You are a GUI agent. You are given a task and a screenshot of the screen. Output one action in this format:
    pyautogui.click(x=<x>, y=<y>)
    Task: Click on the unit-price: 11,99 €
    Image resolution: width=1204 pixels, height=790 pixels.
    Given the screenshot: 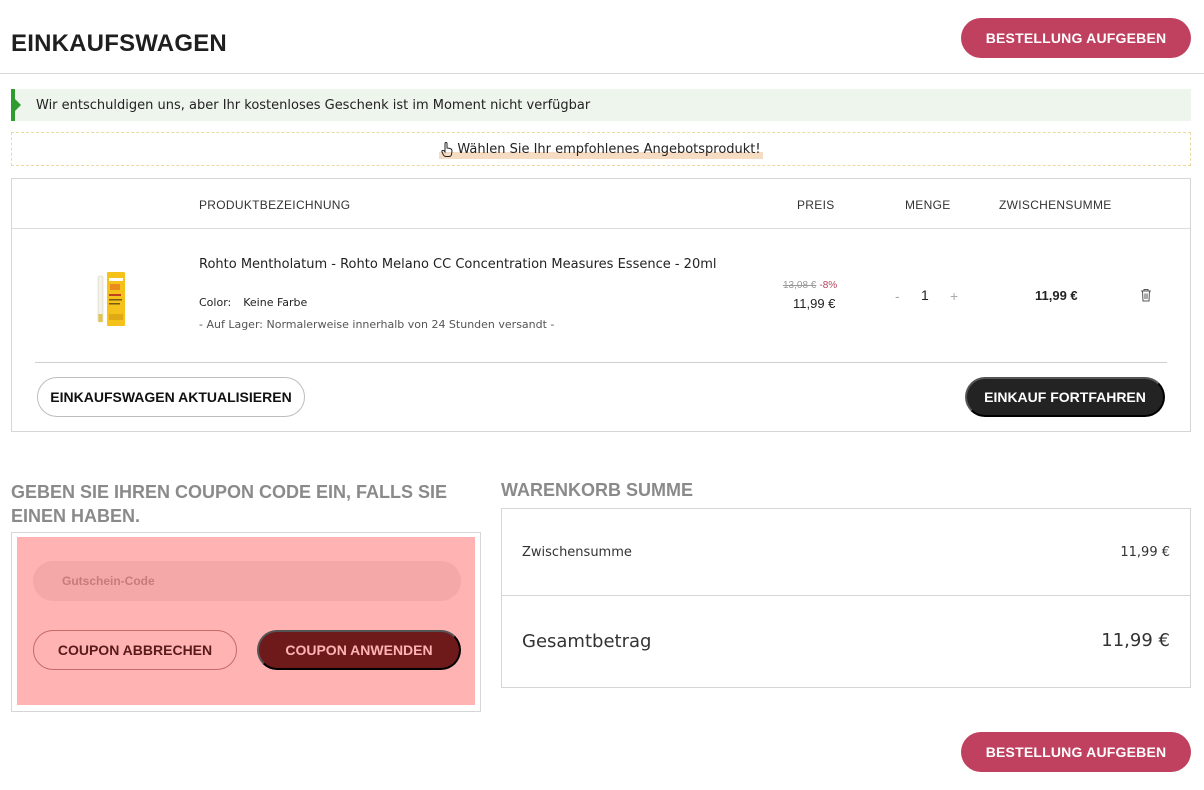 What is the action you would take?
    pyautogui.click(x=814, y=303)
    